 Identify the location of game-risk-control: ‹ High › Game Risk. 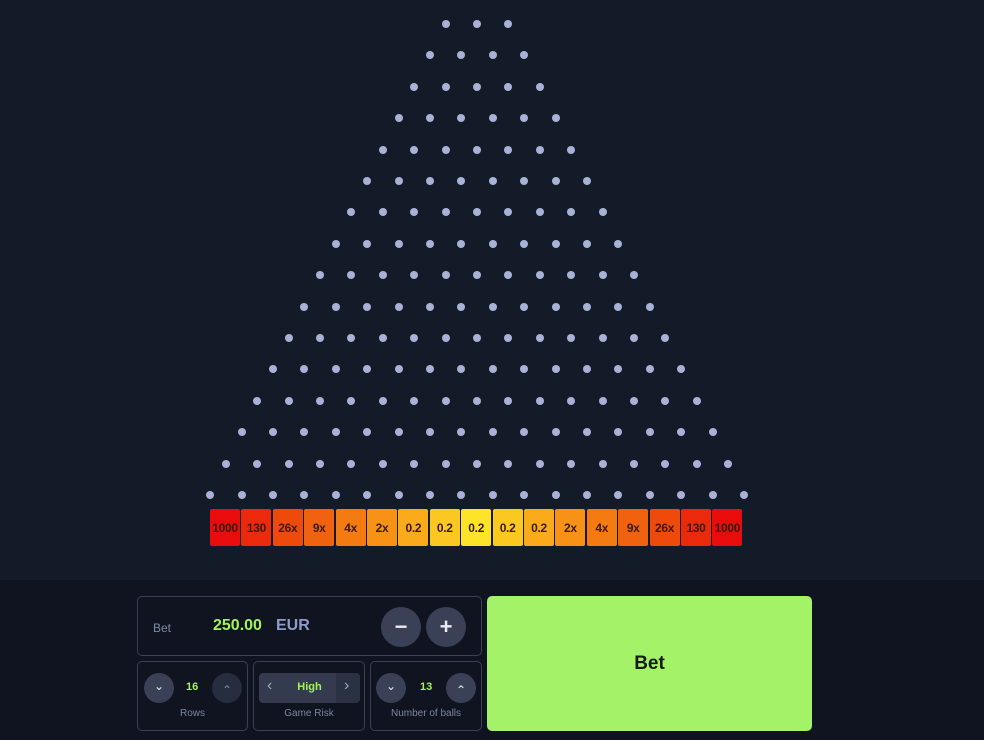
(309, 696).